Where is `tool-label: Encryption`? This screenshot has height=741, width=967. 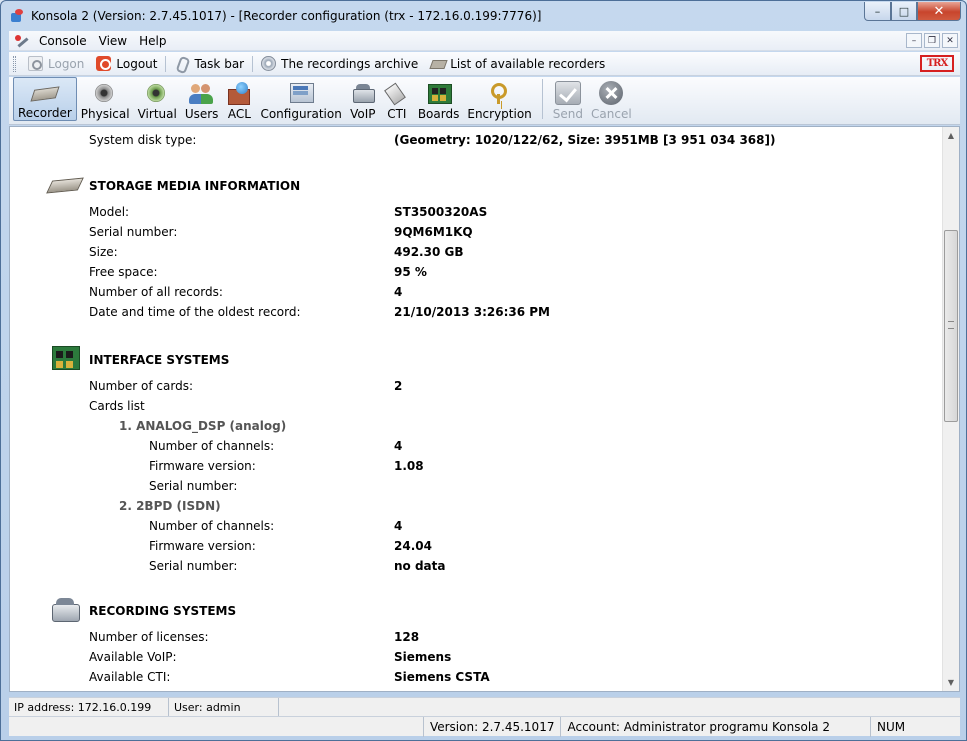
tool-label: Encryption is located at coordinates (499, 114).